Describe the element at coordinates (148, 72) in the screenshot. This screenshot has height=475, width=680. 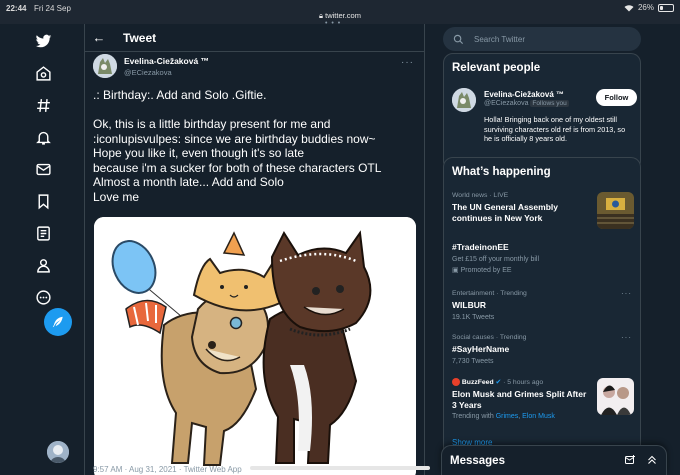
I see `author-handle: @ECiezakova` at that location.